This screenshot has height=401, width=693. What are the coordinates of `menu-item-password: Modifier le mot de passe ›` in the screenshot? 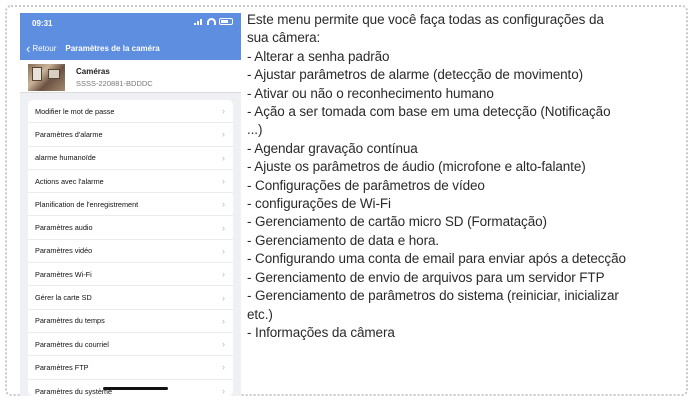 It's located at (130, 112).